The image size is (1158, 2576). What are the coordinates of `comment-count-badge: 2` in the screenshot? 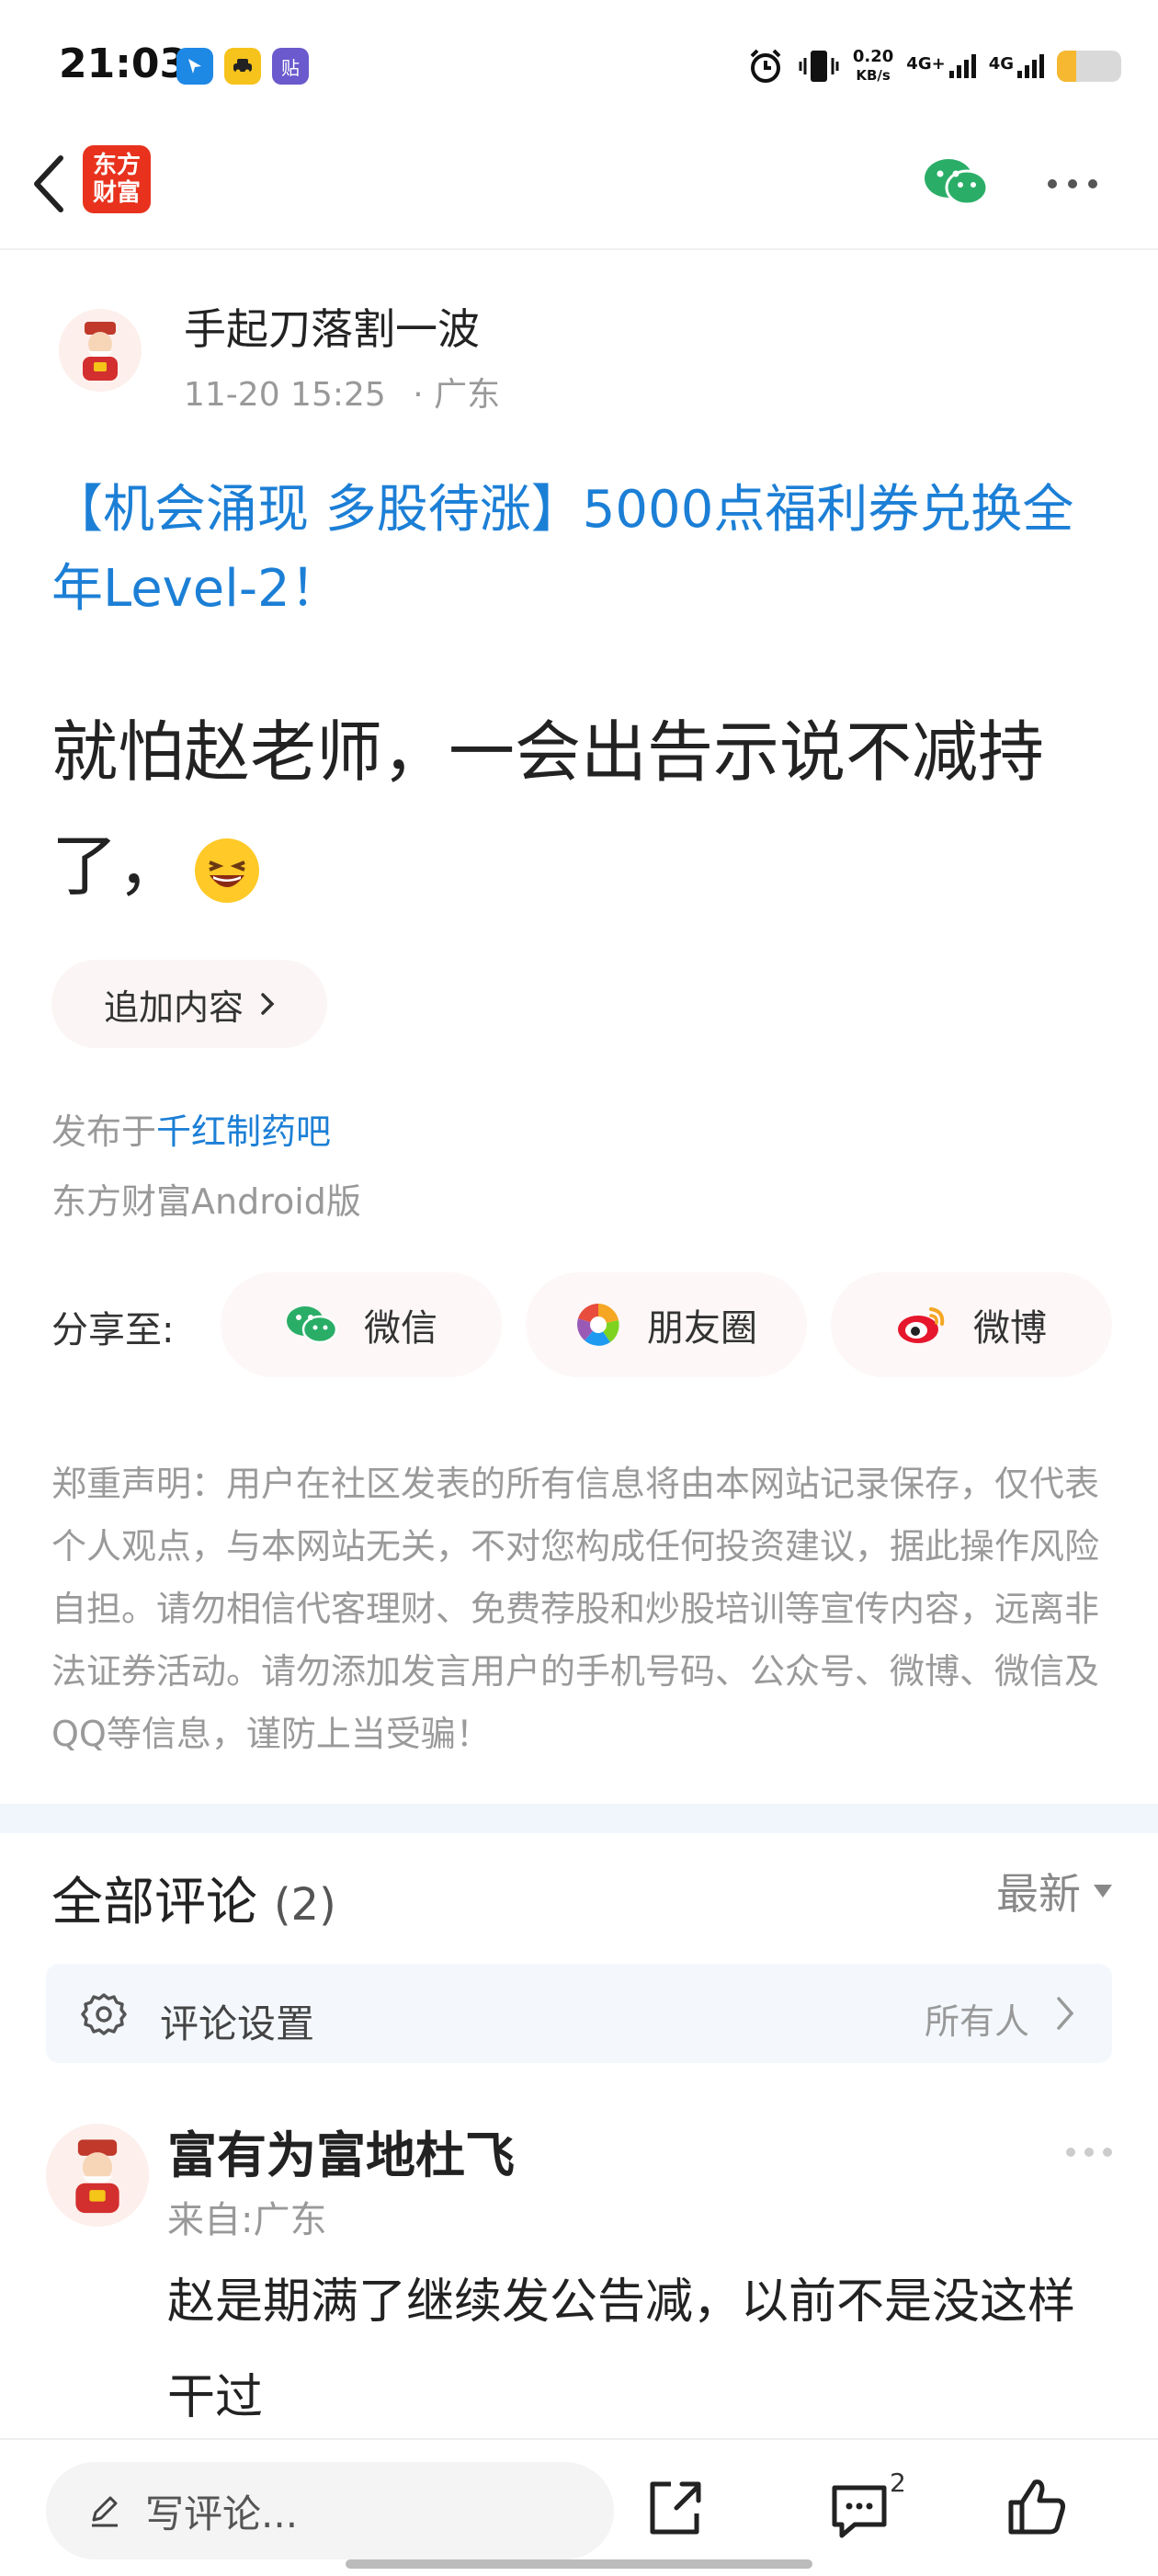 It's located at (898, 2483).